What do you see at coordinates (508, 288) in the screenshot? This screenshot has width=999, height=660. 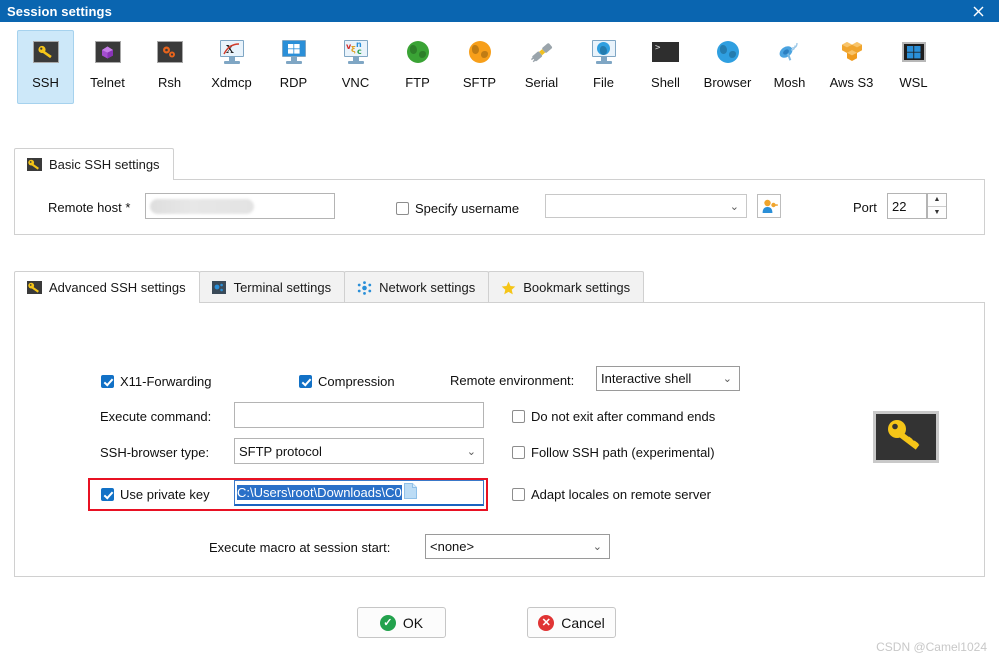 I see `star-icon` at bounding box center [508, 288].